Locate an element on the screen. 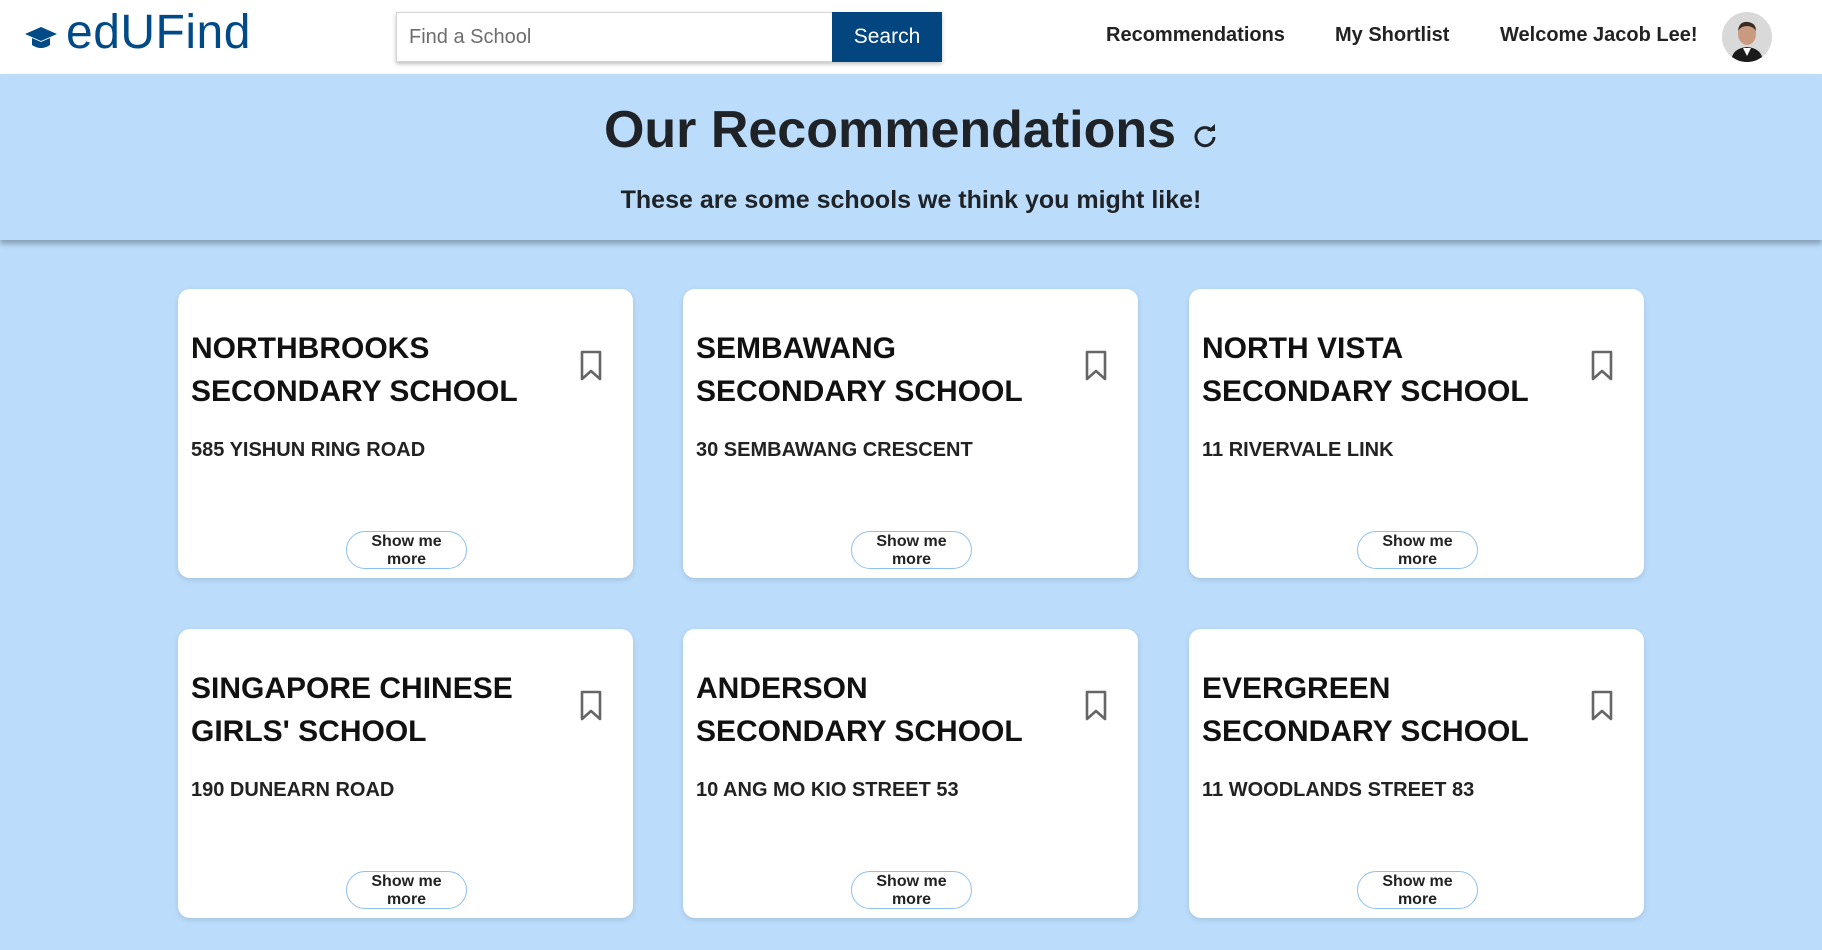 The height and width of the screenshot is (950, 1822). nav-link-recommendations: Recommendations is located at coordinates (1195, 35).